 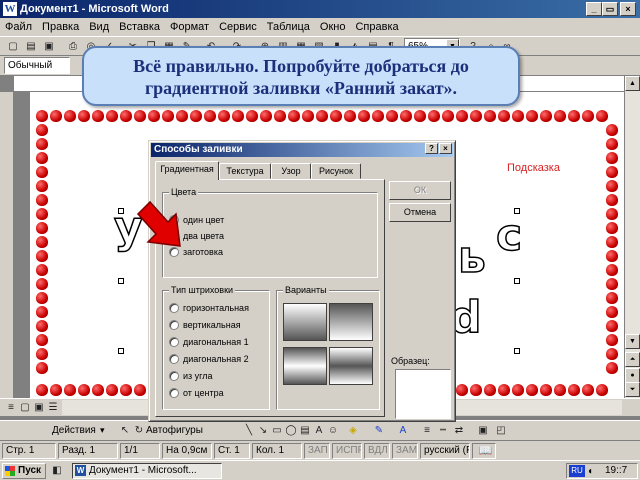 I want to click on autoshapes-menu: Автофигуры, so click(x=174, y=430).